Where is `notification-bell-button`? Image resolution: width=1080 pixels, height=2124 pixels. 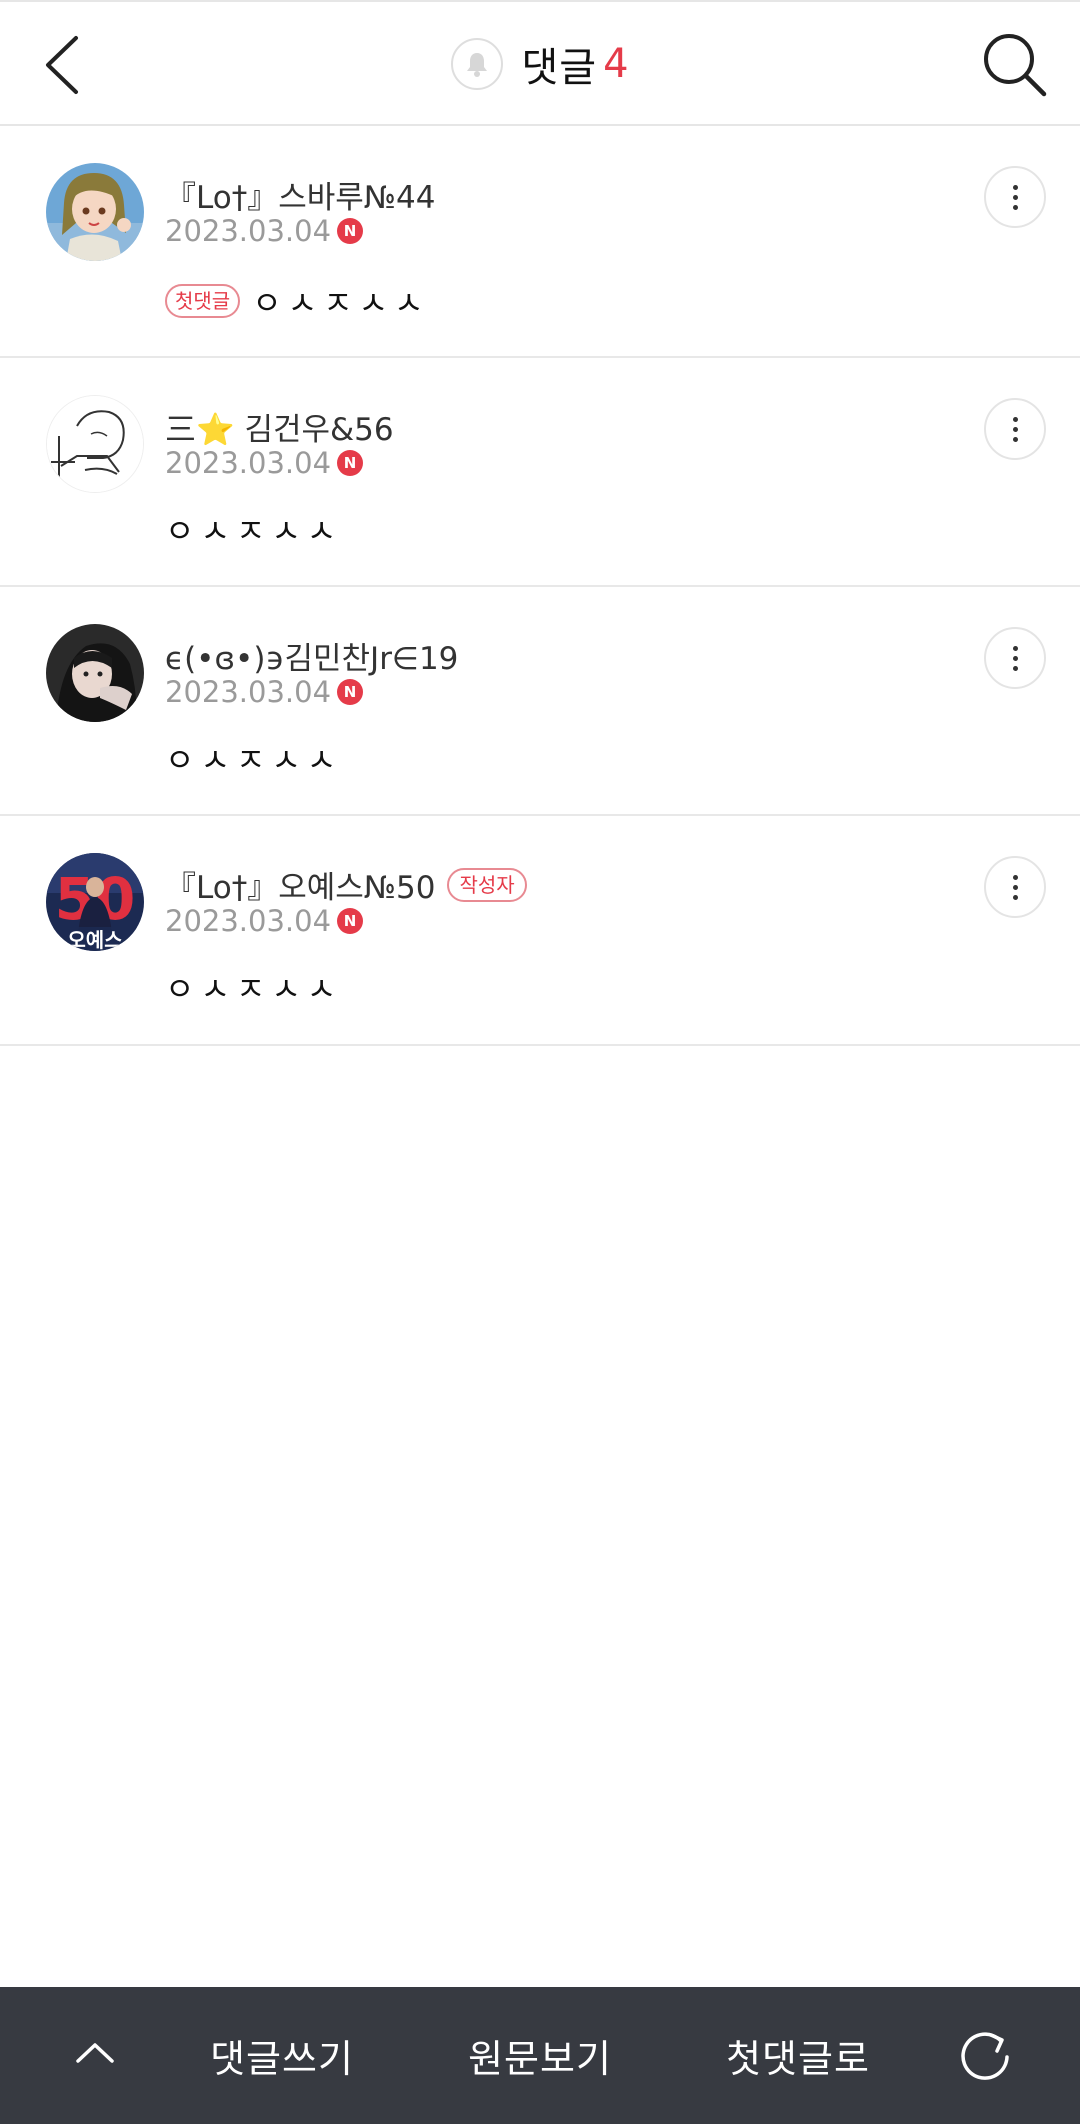 notification-bell-button is located at coordinates (477, 64).